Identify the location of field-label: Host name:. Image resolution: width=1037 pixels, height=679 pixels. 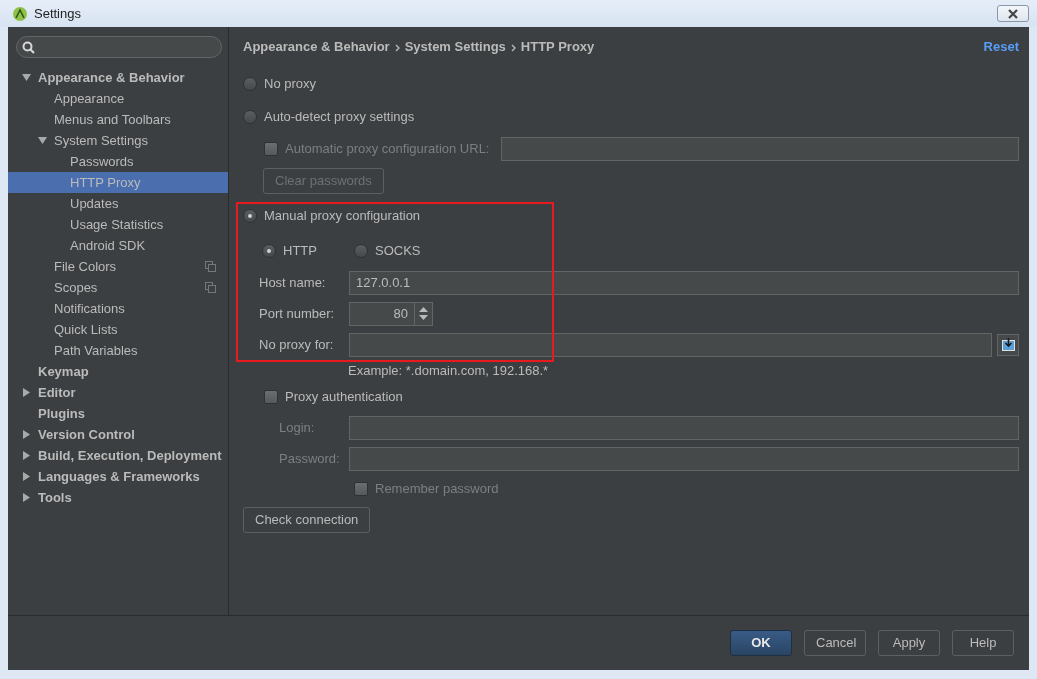
(293, 282).